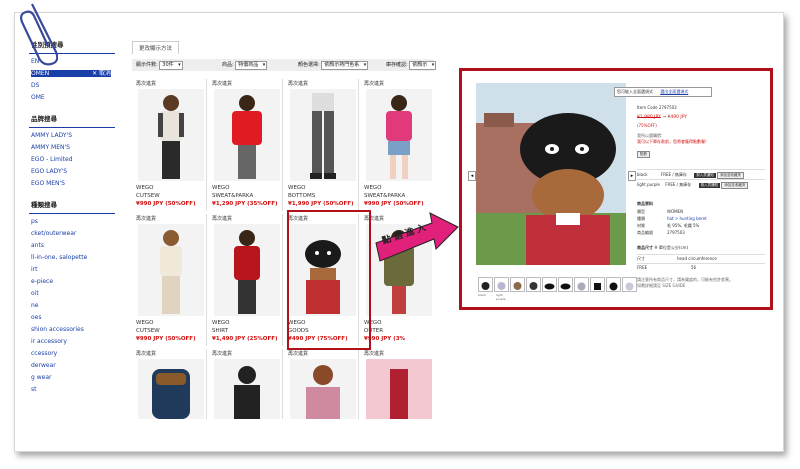 The image size is (800, 469). What do you see at coordinates (73, 159) in the screenshot?
I see `sidebar-item-brand: EGO - Limited` at bounding box center [73, 159].